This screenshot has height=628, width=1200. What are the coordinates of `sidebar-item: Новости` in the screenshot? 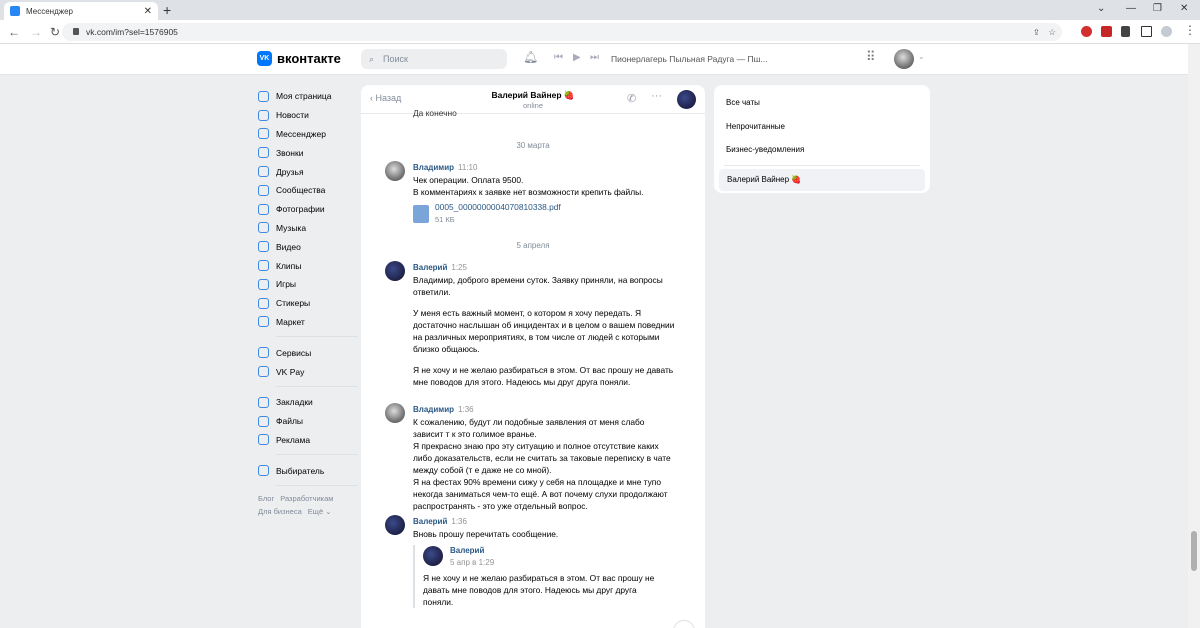 It's located at (308, 115).